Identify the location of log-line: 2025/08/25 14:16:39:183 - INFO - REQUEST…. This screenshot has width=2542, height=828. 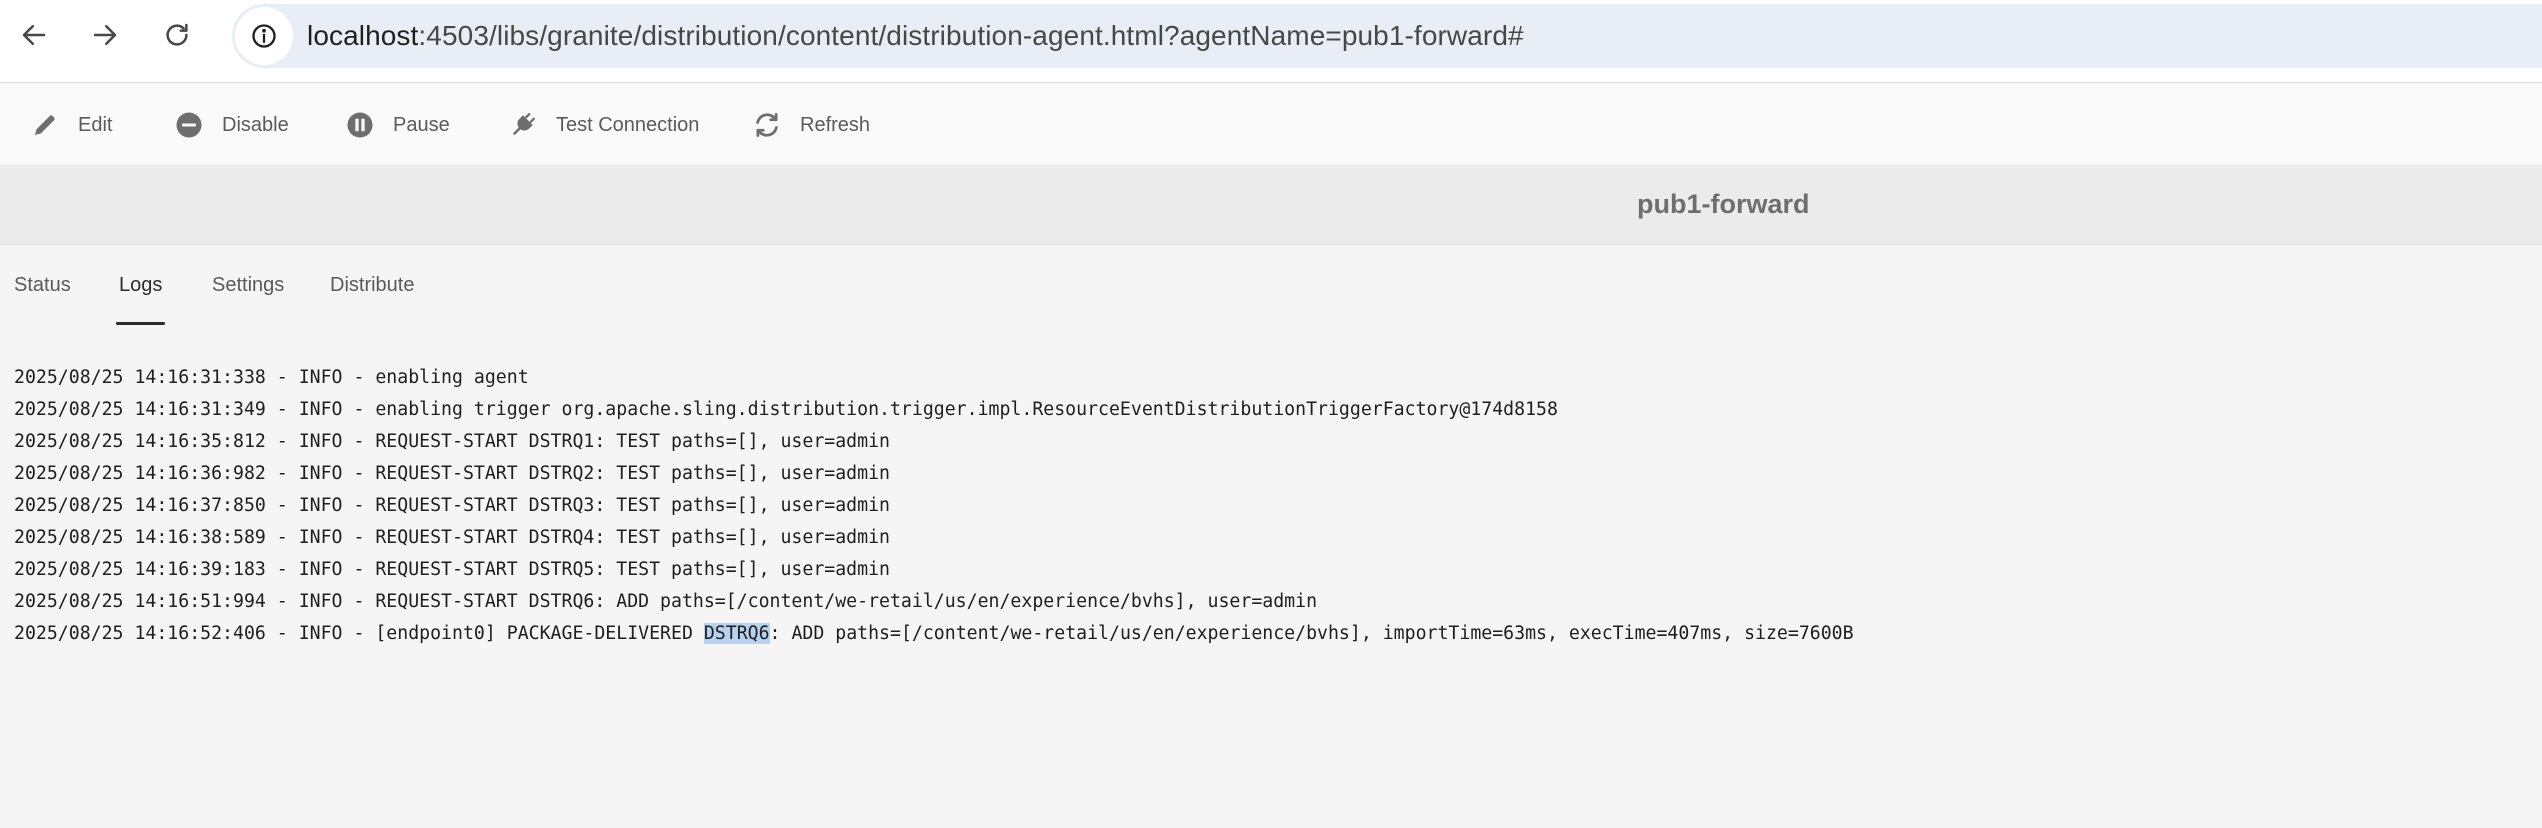
(452, 569).